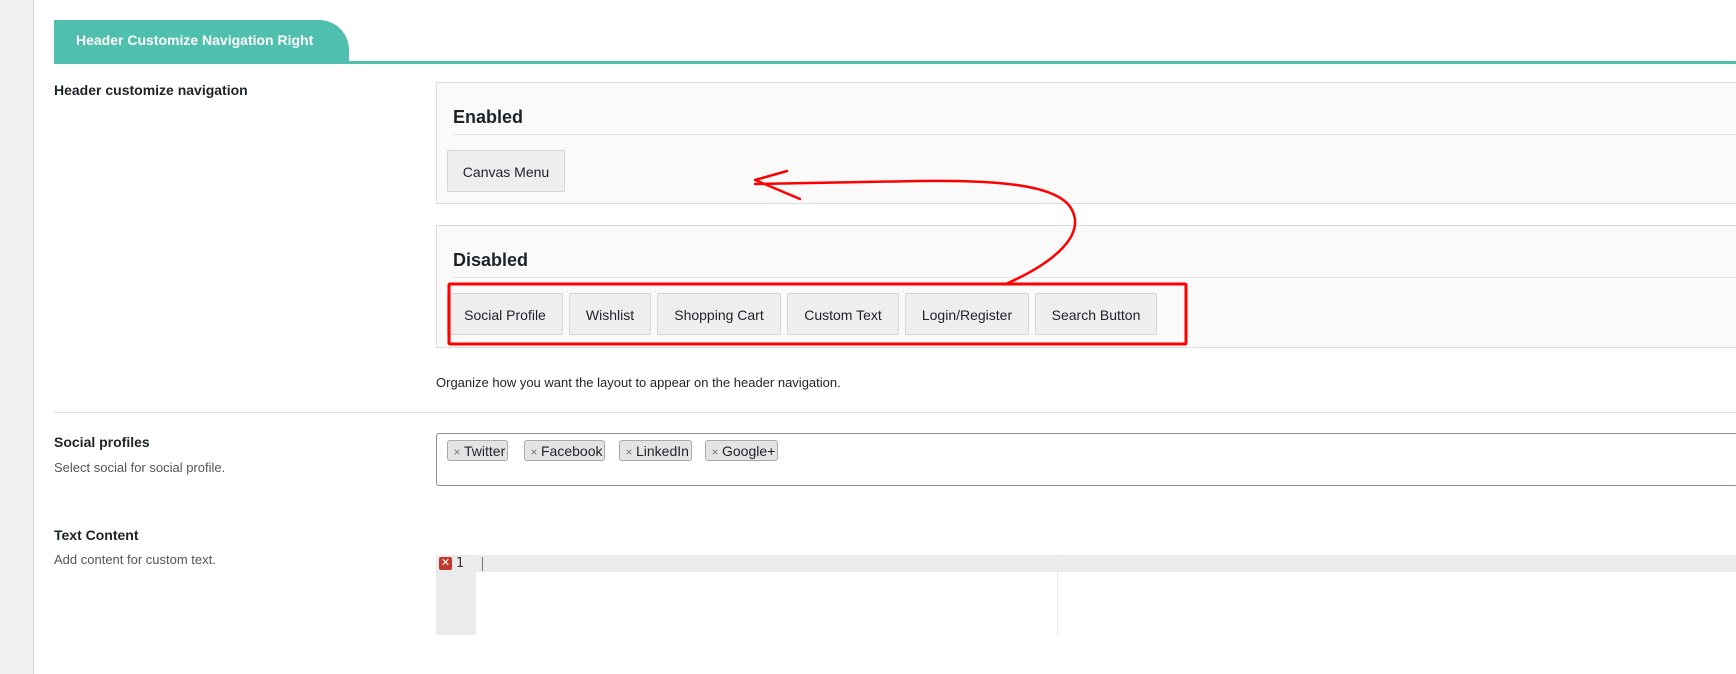  I want to click on token-google-plus: × Google+, so click(742, 451).